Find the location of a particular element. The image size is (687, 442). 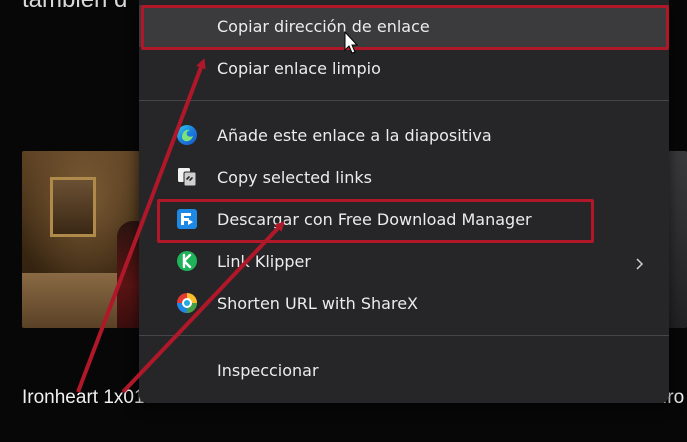

arrow-to-fdm is located at coordinates (203, 307).